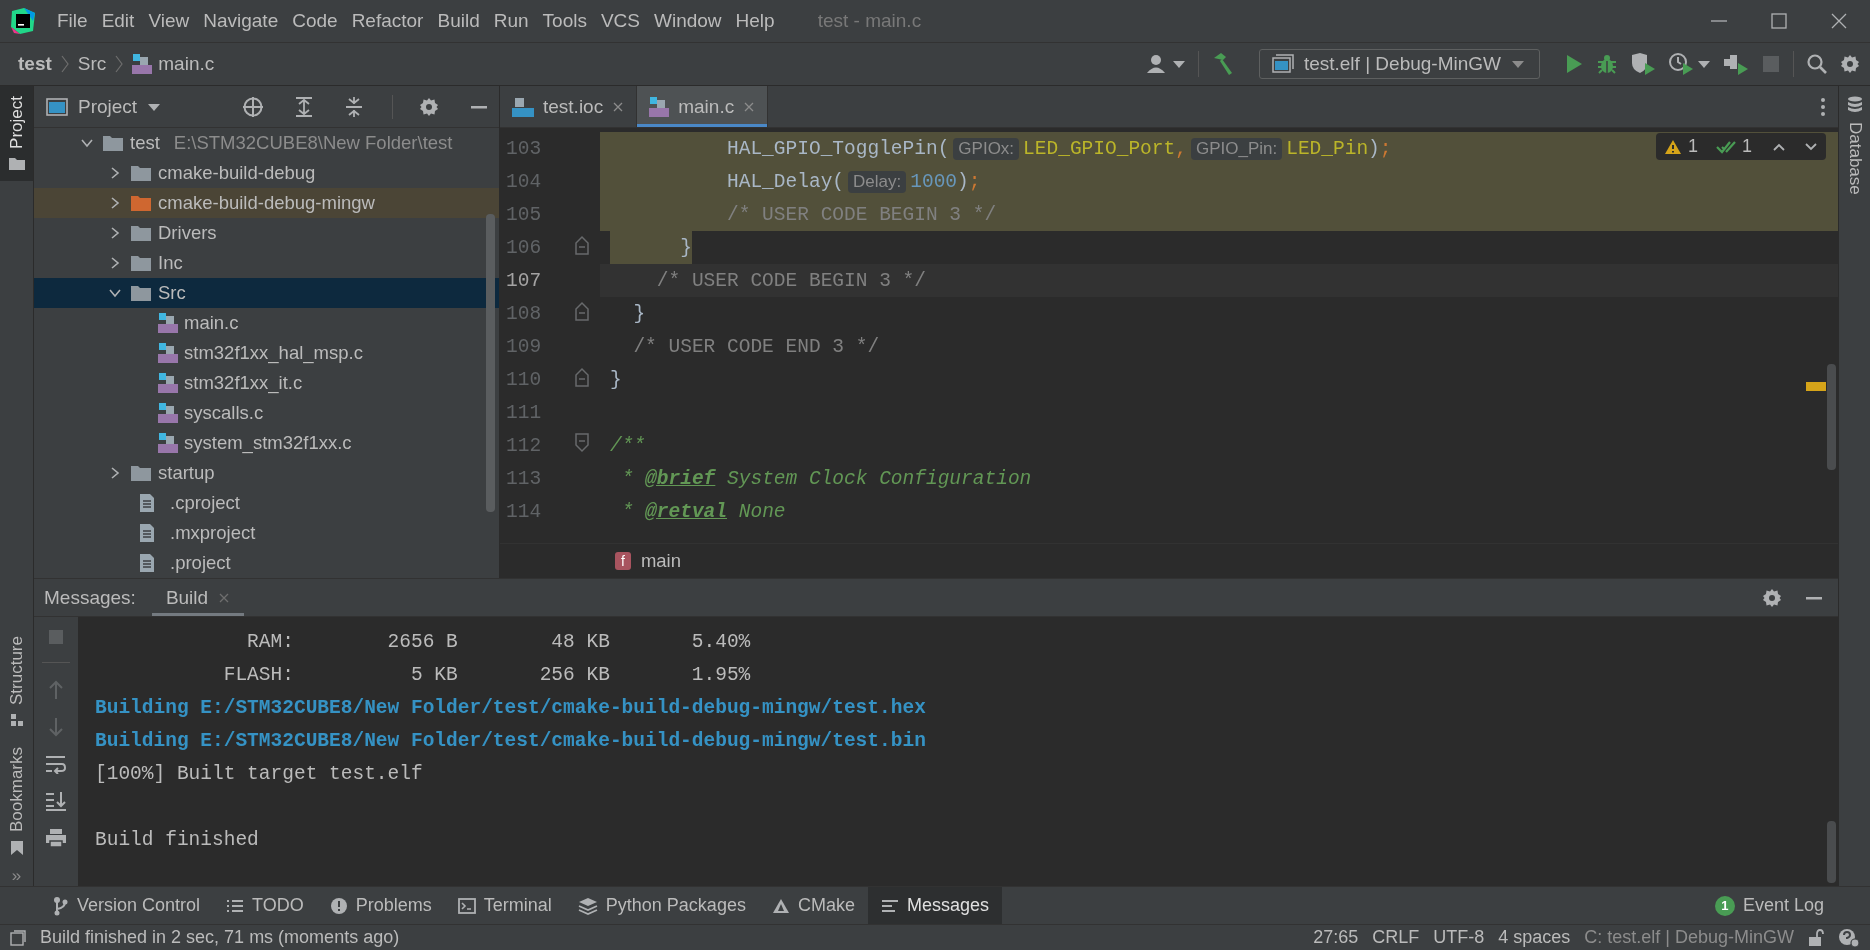 The height and width of the screenshot is (950, 1870). What do you see at coordinates (1399, 64) in the screenshot?
I see `run-config-dropdown: test.elf | Debug-MinGW` at bounding box center [1399, 64].